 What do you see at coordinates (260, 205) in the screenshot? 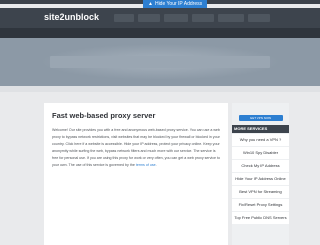
I see `service-link: Fix/Reset Proxy Settings` at bounding box center [260, 205].